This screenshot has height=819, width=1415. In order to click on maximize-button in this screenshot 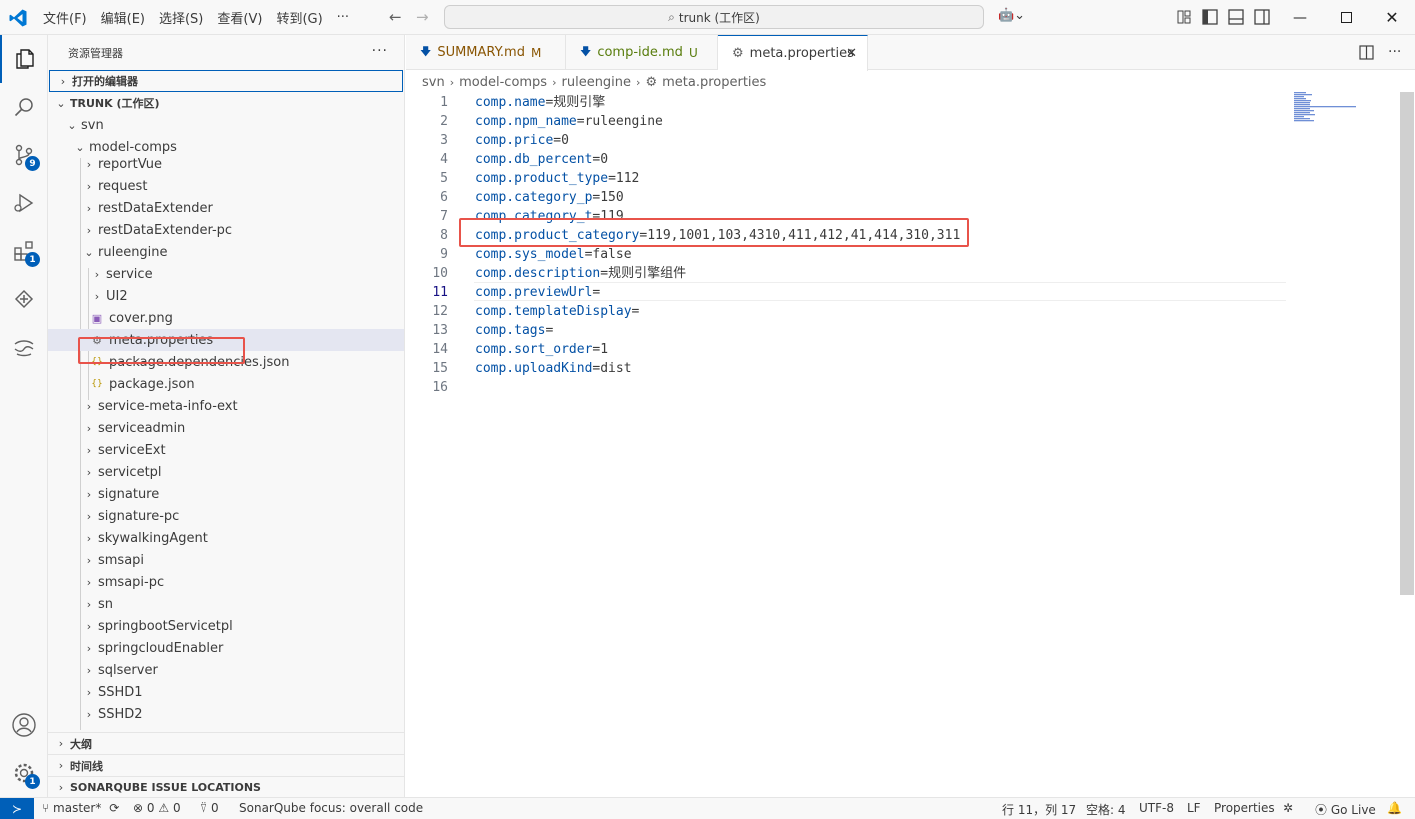, I will do `click(1346, 17)`.